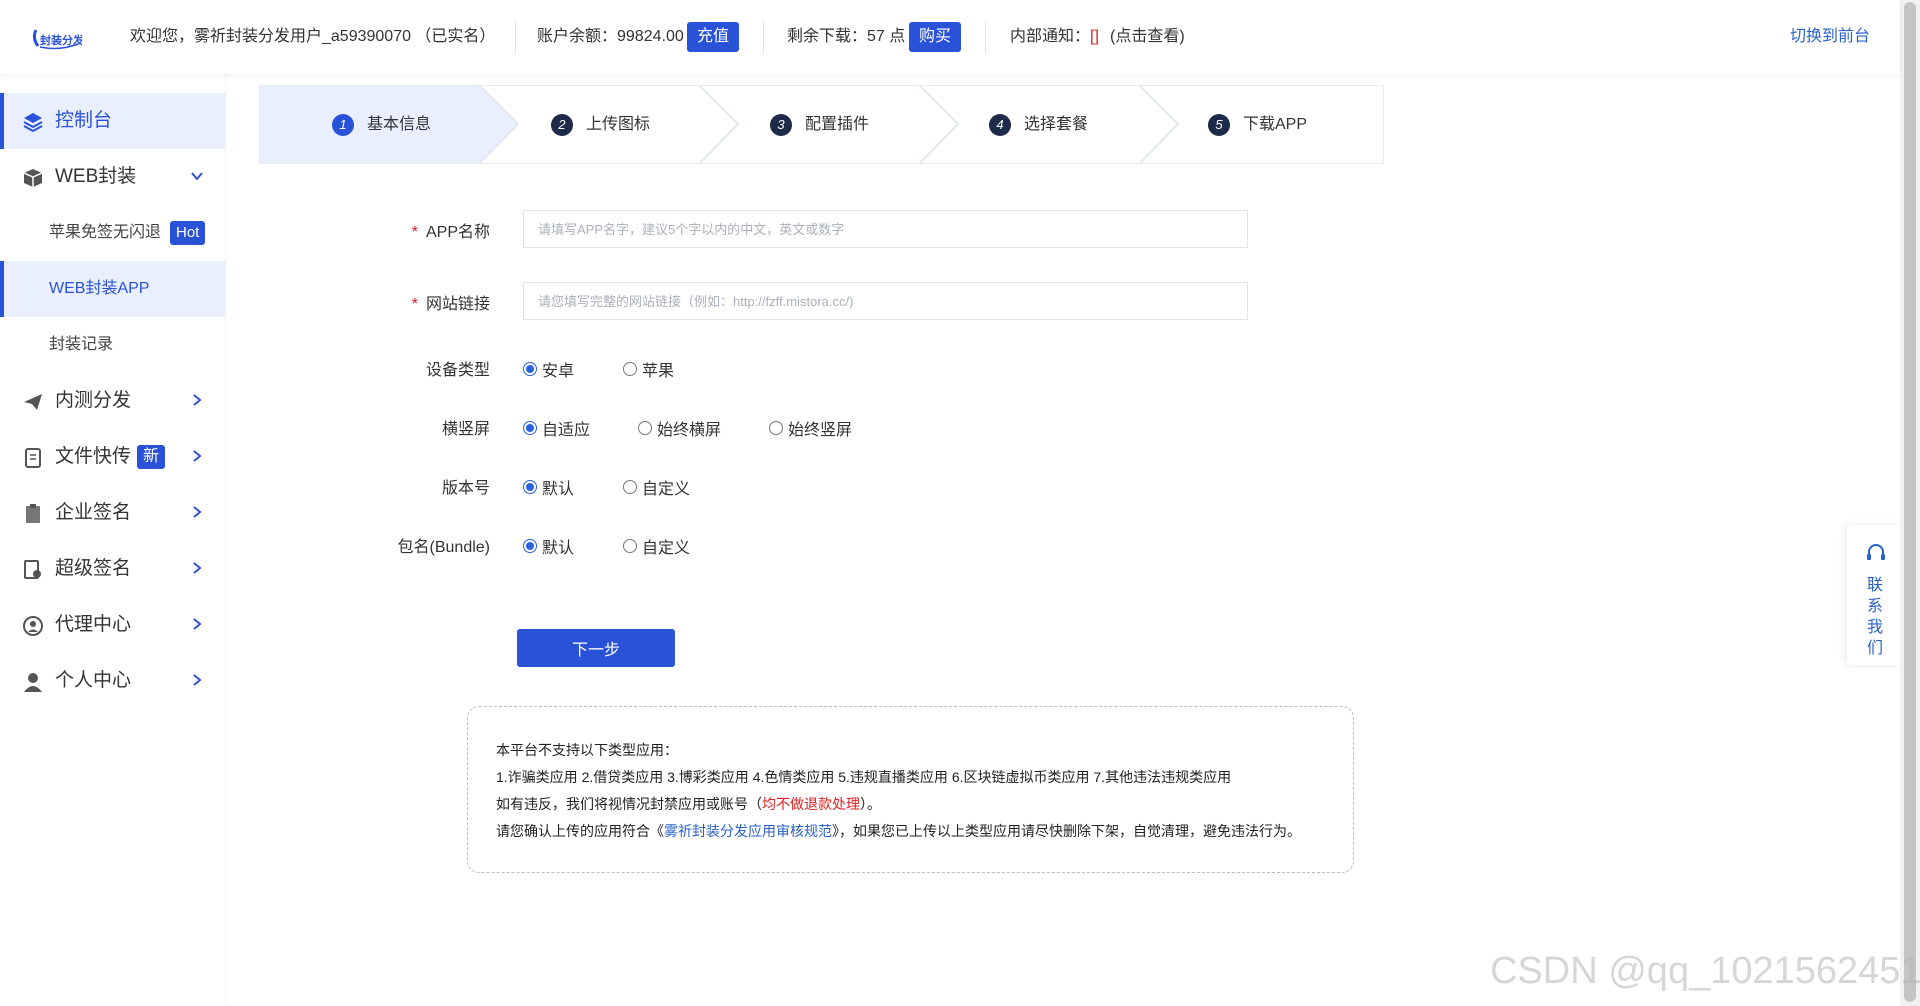 Image resolution: width=1920 pixels, height=1006 pixels. What do you see at coordinates (837, 124) in the screenshot?
I see `step-label: 配置插件` at bounding box center [837, 124].